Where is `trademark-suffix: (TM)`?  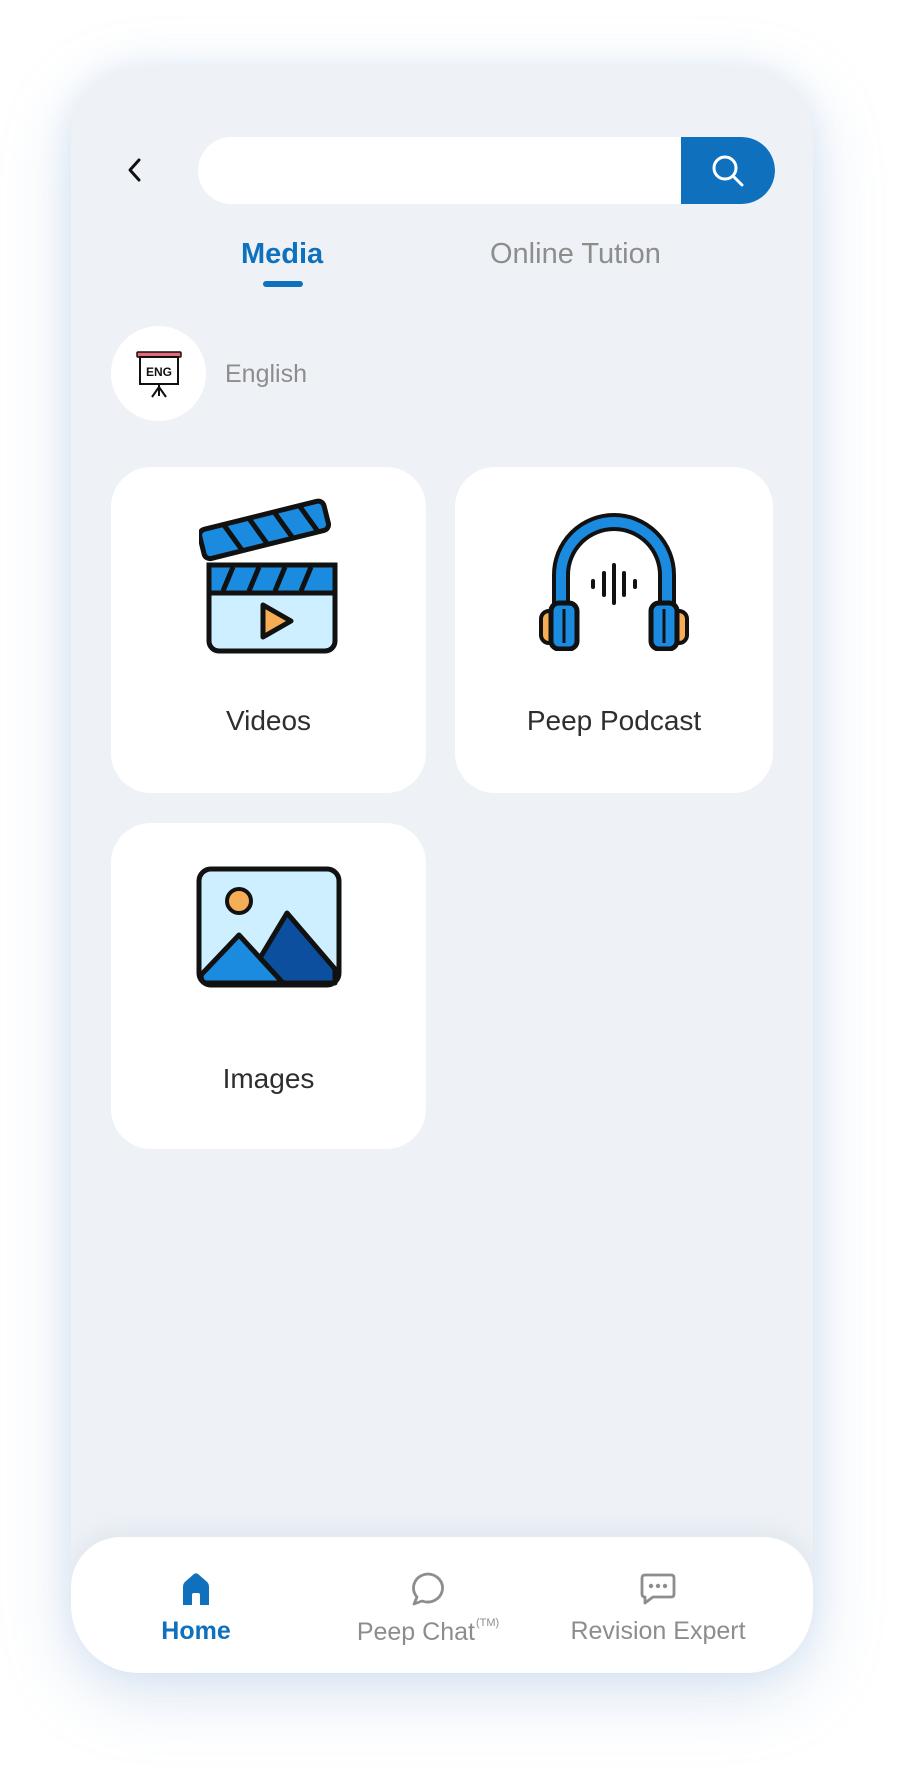 trademark-suffix: (TM) is located at coordinates (487, 1623).